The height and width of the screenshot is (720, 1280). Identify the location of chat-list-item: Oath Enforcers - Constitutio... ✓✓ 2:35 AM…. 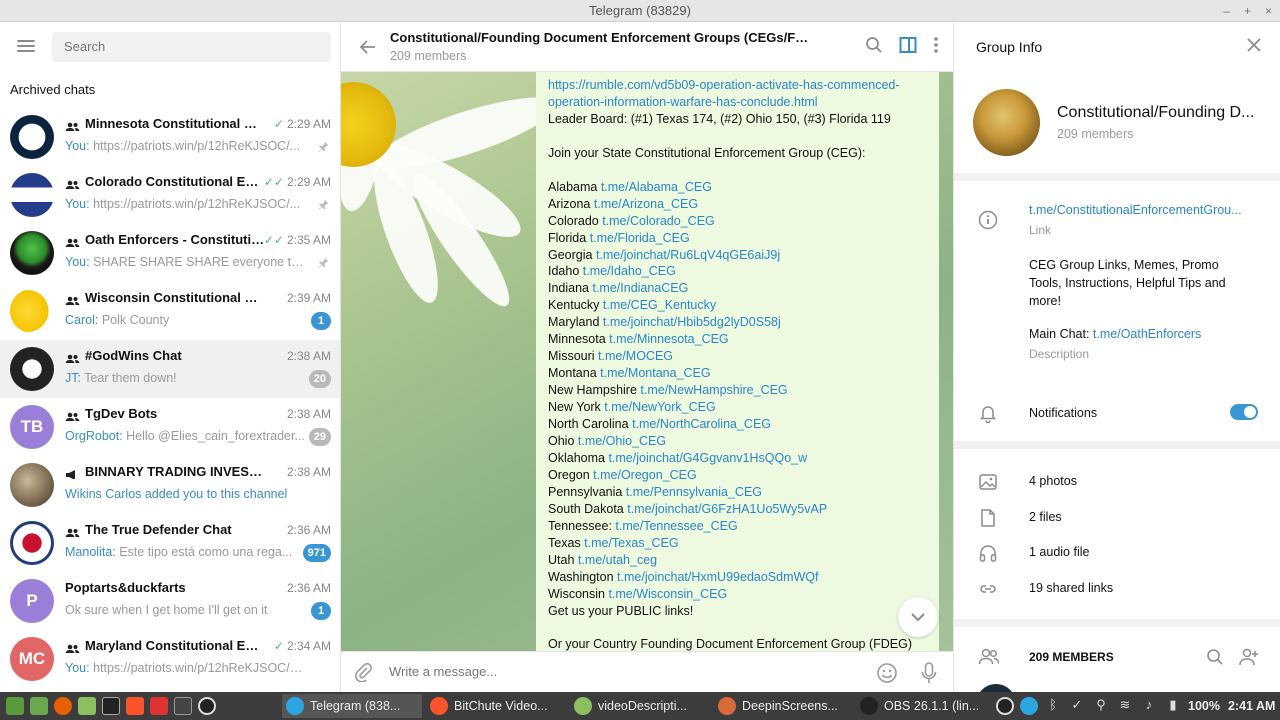
(170, 253).